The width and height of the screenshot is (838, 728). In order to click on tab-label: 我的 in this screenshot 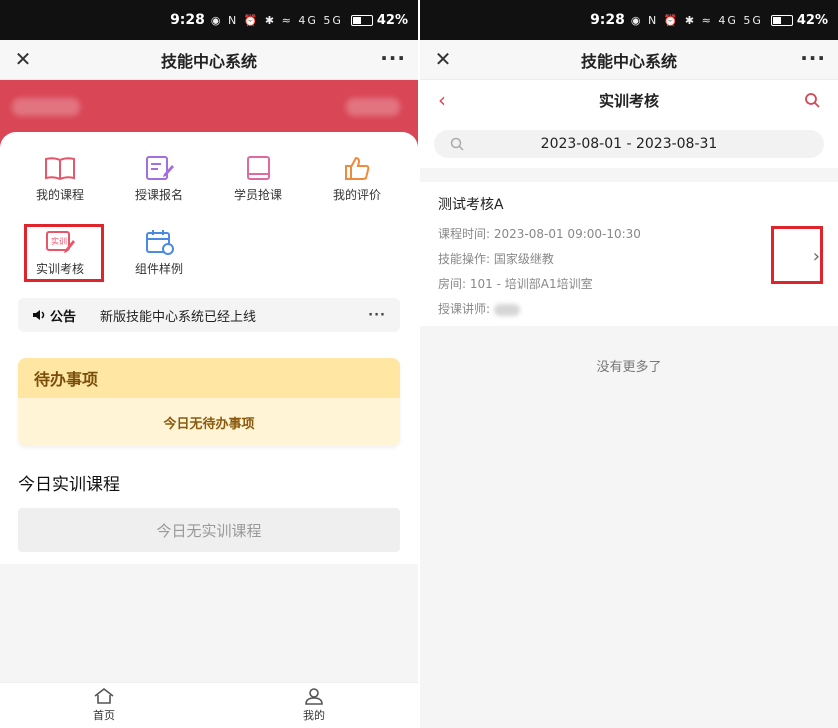, I will do `click(314, 715)`.